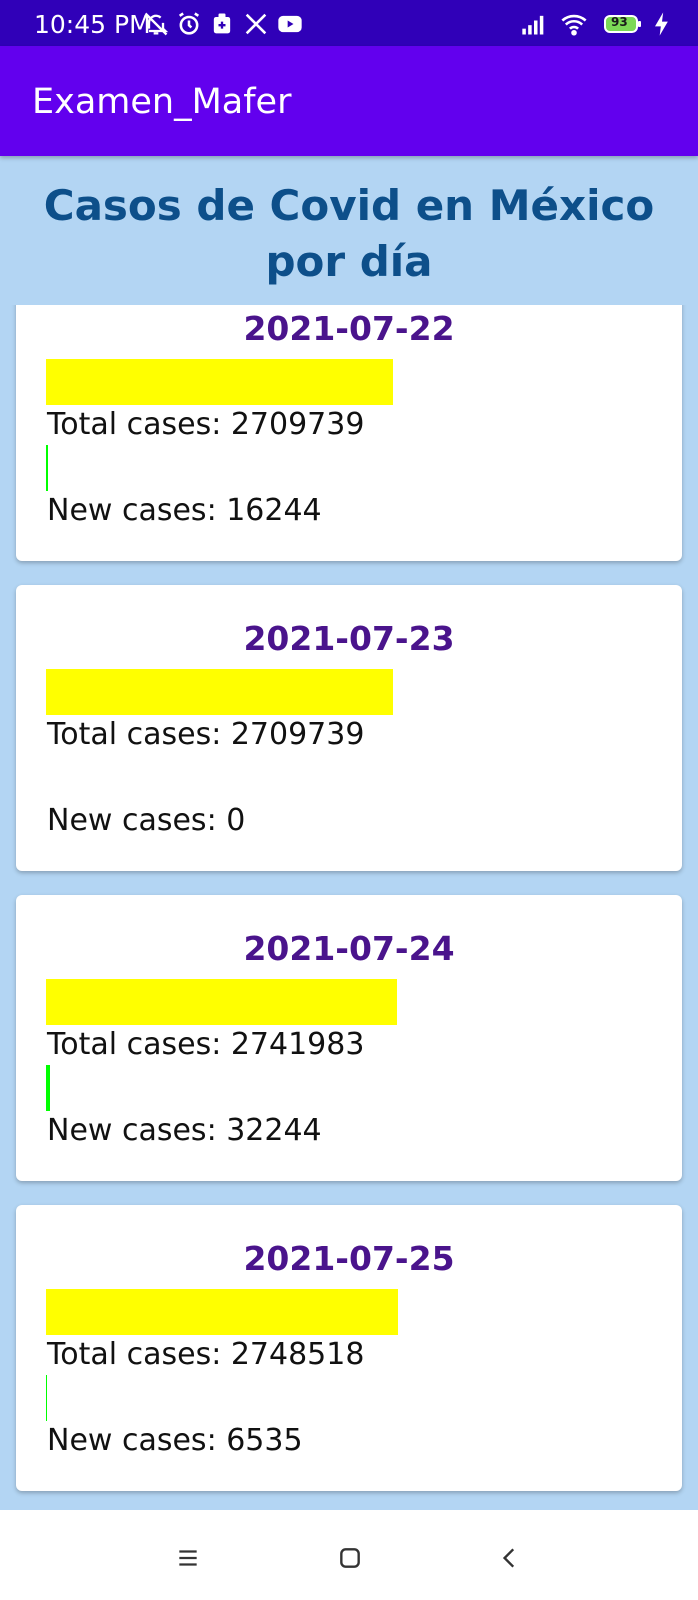 This screenshot has height=1600, width=698. I want to click on battery-icon: 93, so click(623, 24).